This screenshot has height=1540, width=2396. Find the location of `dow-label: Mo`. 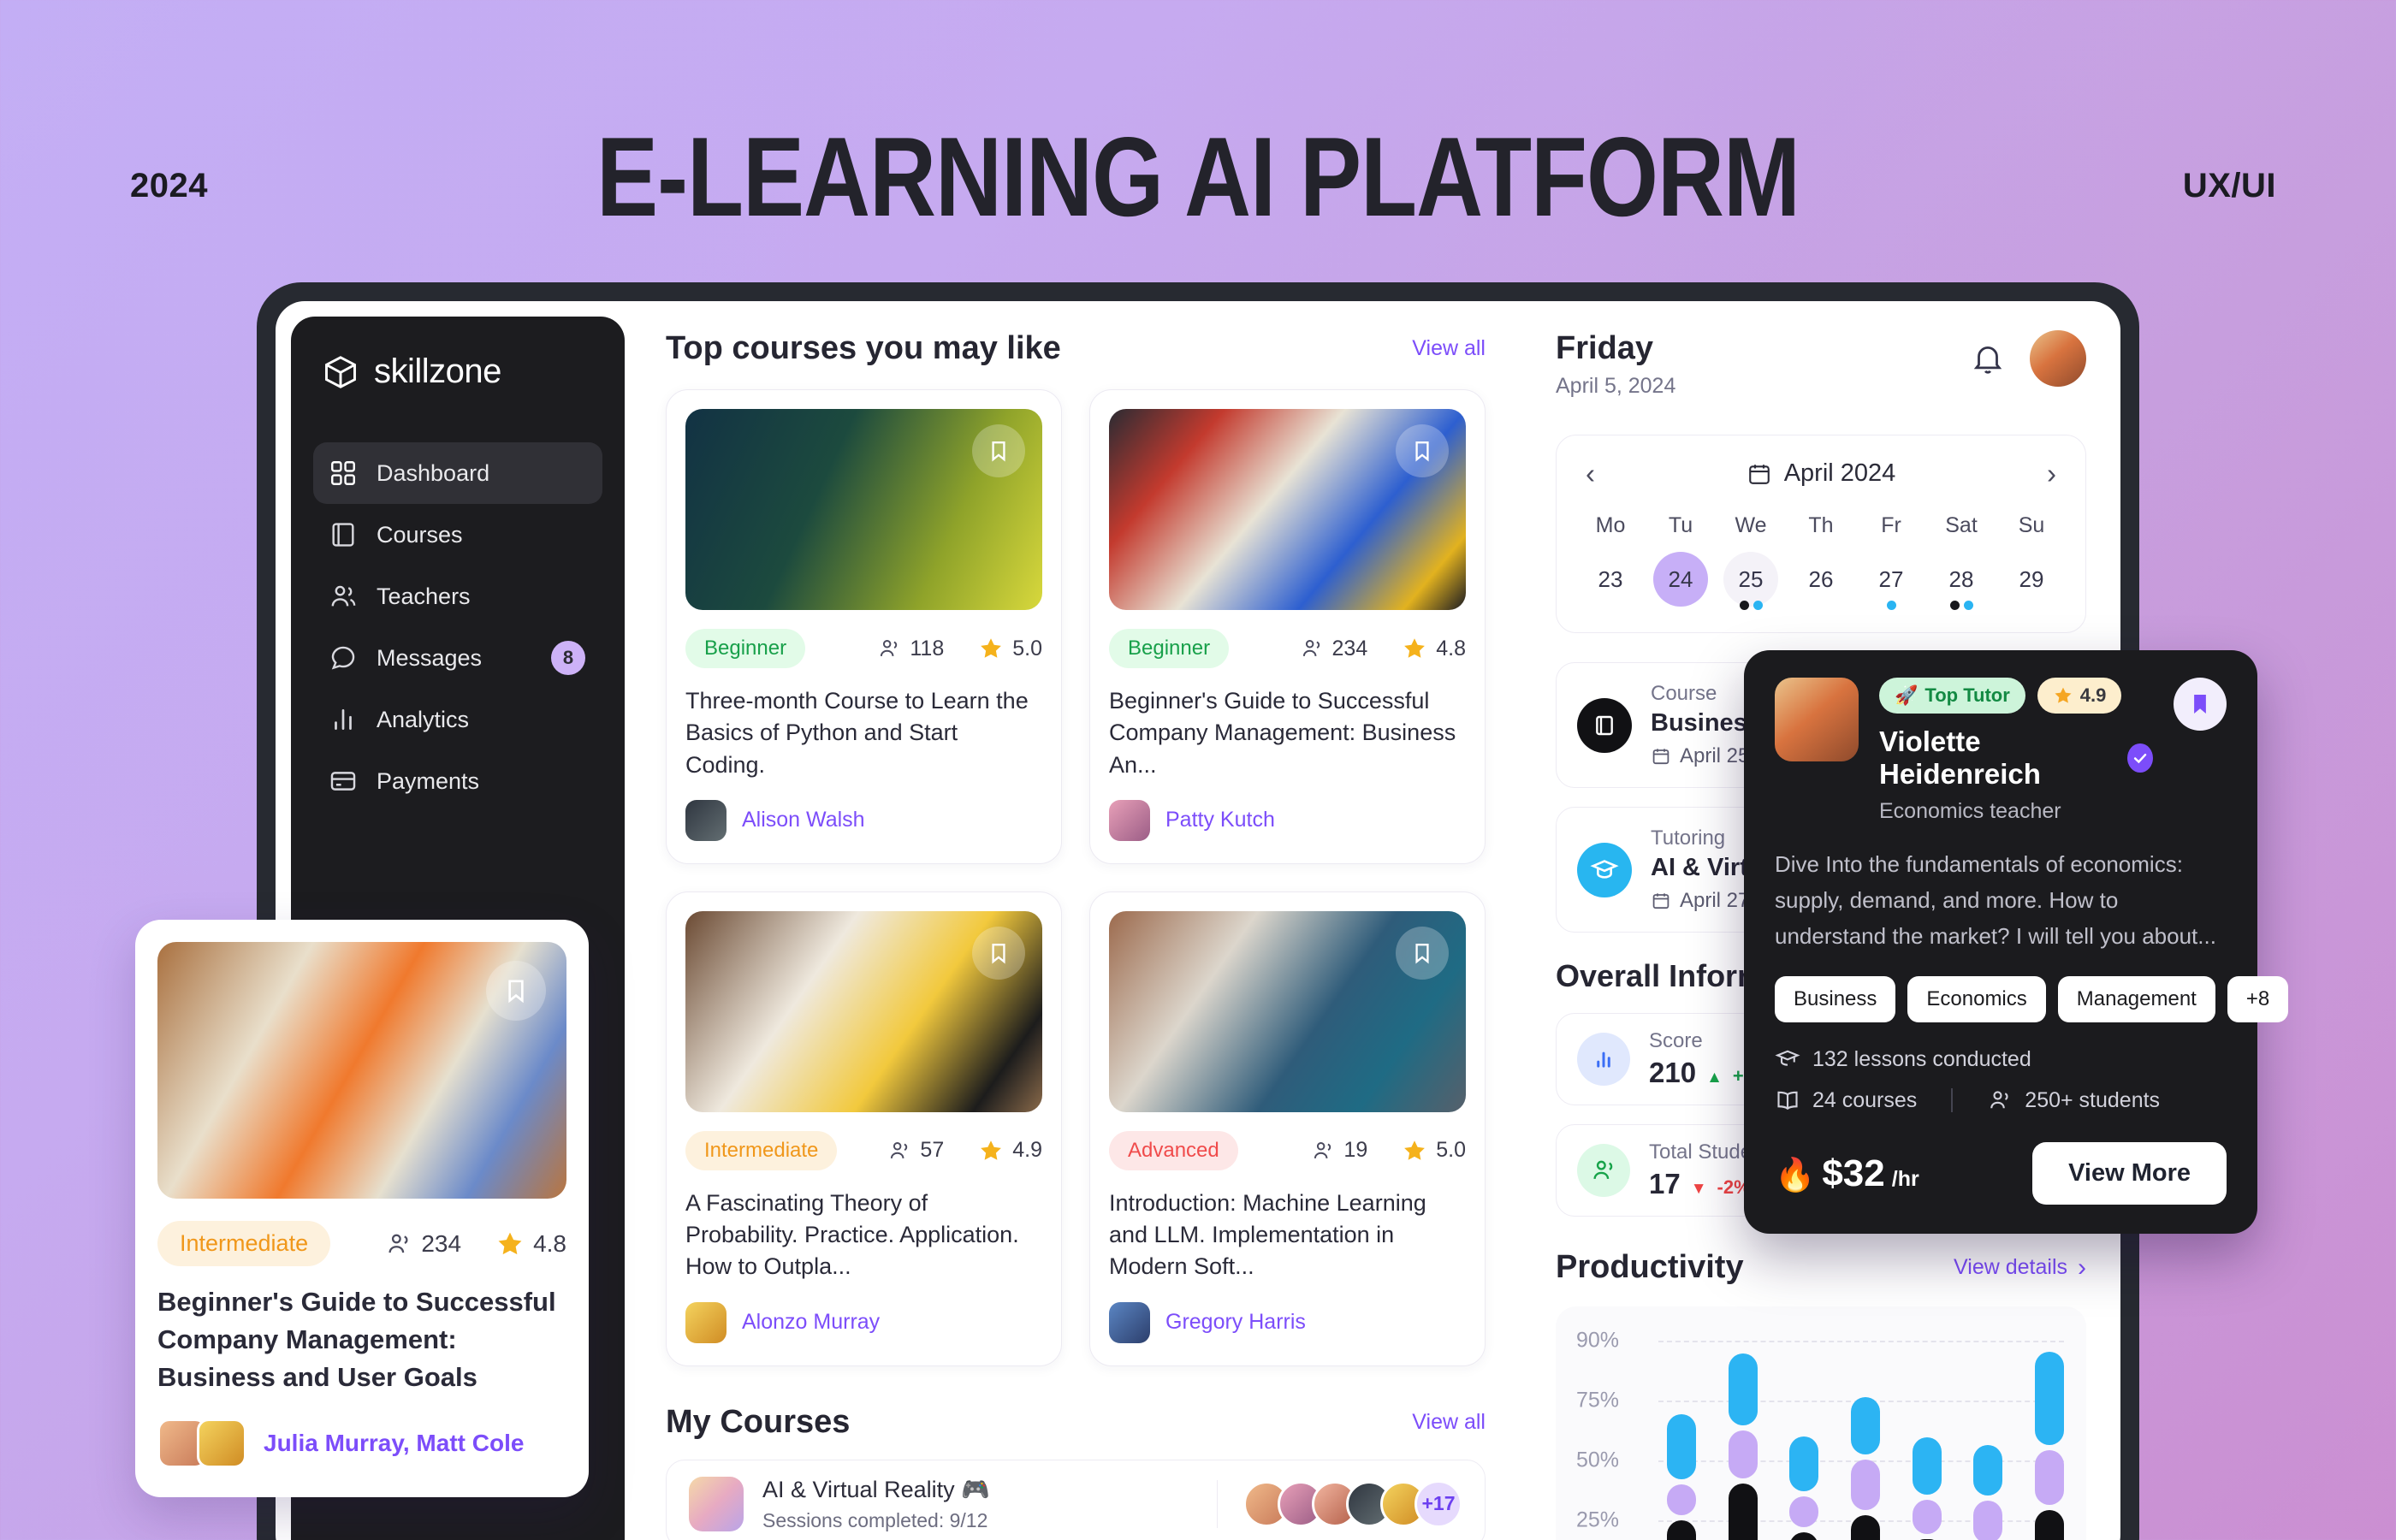

dow-label: Mo is located at coordinates (1610, 525).